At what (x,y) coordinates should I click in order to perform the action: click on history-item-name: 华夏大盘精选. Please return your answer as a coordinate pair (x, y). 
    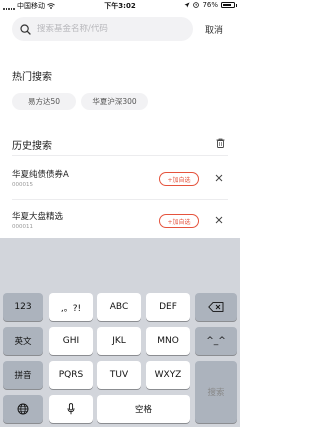
    Looking at the image, I should click on (38, 217).